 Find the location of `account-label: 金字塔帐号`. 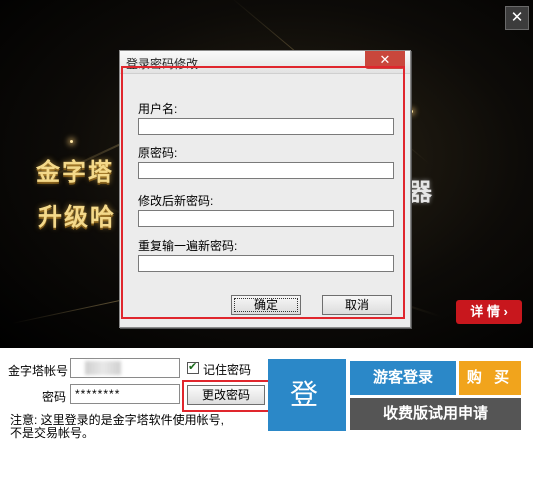

account-label: 金字塔帐号 is located at coordinates (38, 371).